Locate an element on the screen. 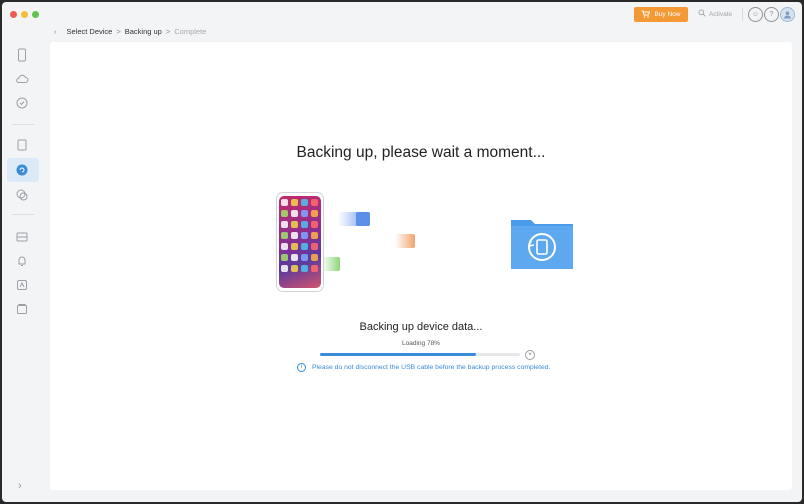 This screenshot has width=804, height=504. sidebar: › is located at coordinates (24, 268).